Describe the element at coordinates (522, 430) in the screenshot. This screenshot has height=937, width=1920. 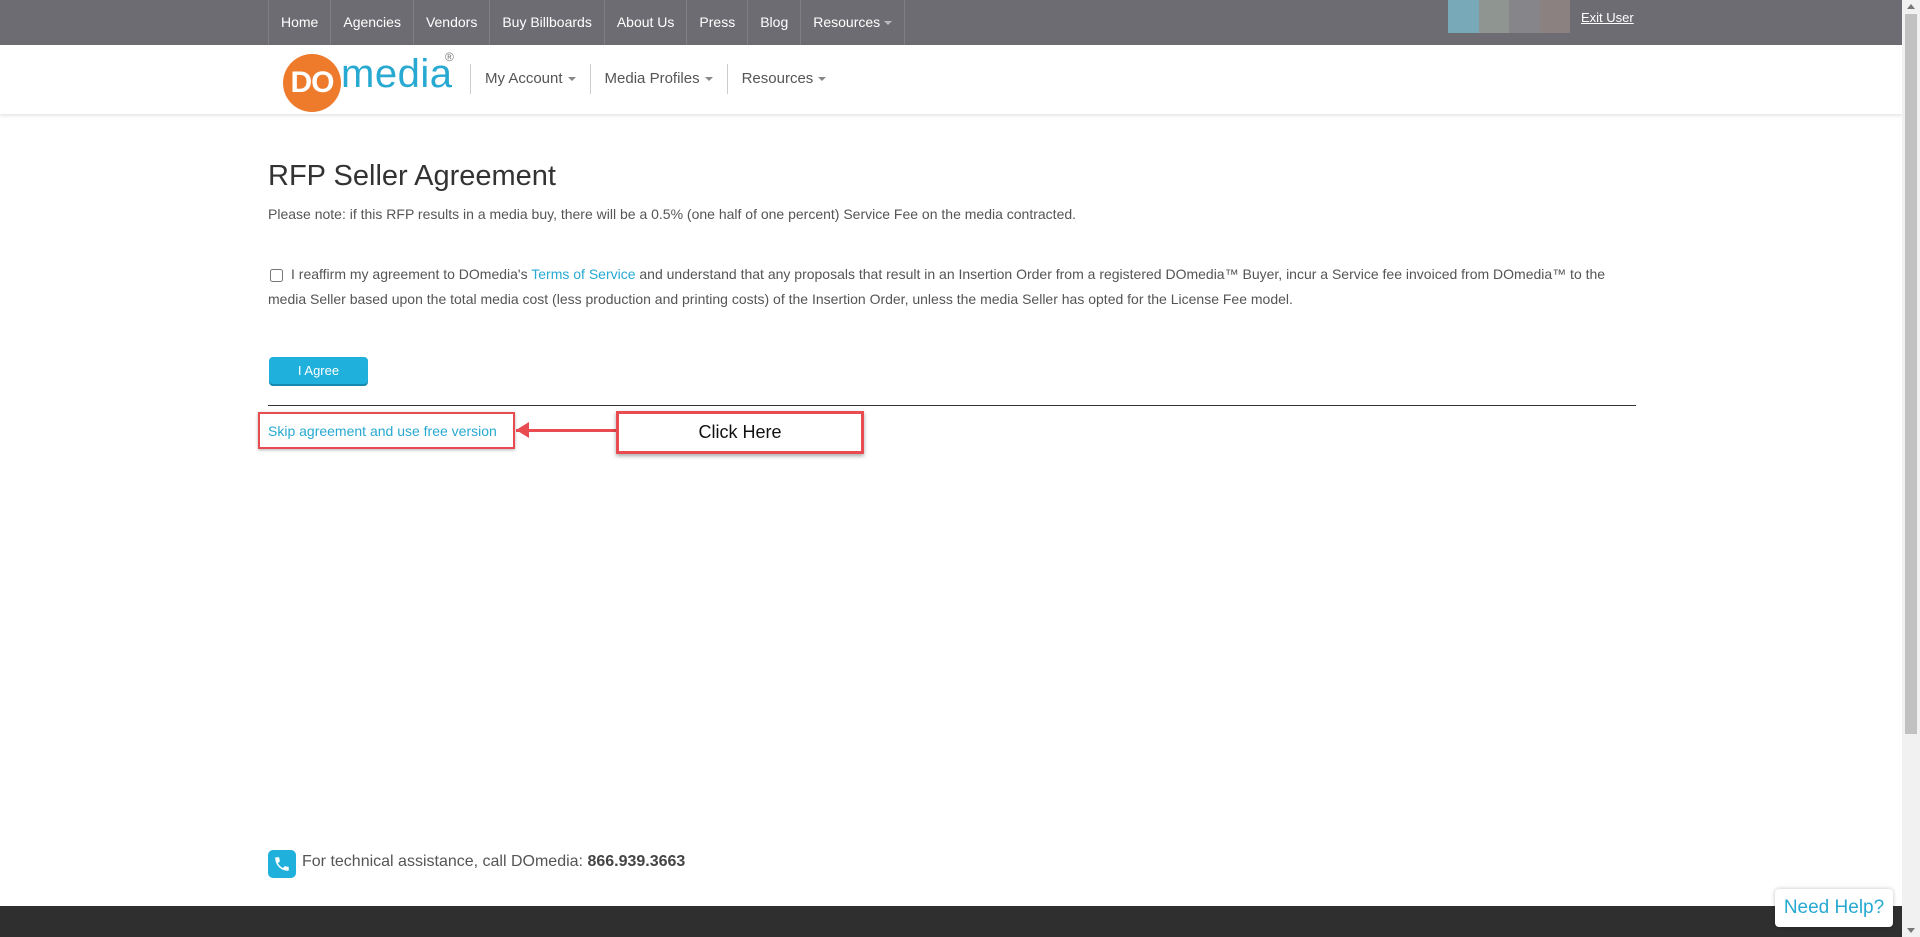
I see `arrow-left-icon` at that location.